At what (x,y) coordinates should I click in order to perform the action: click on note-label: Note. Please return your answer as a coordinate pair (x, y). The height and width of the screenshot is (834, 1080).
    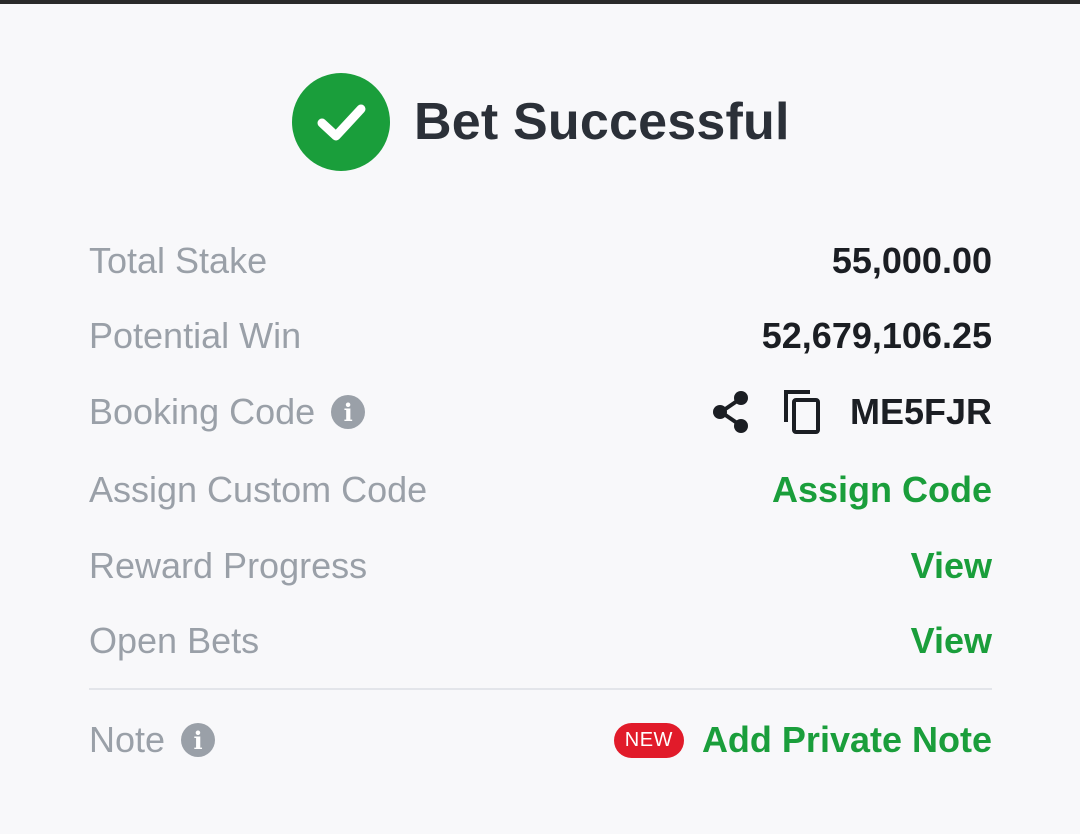
    Looking at the image, I should click on (127, 739).